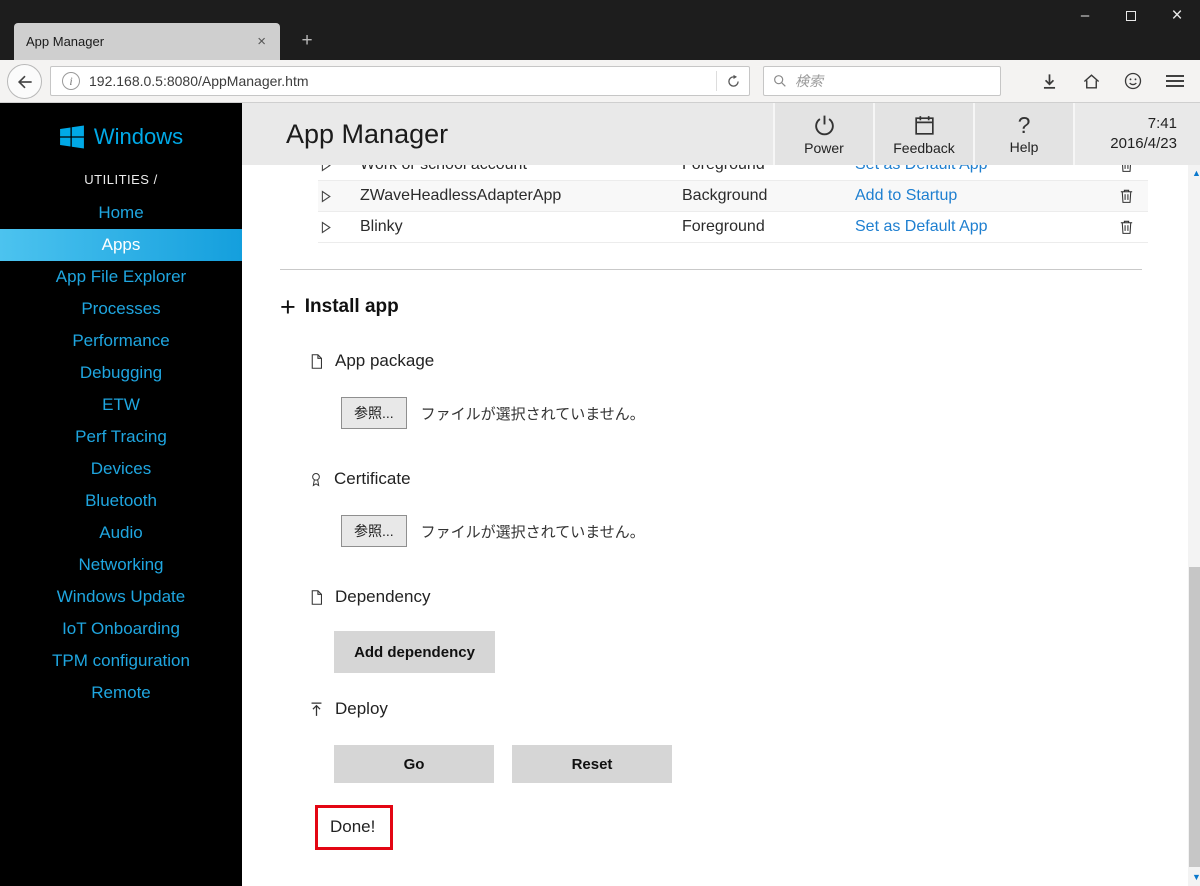 The height and width of the screenshot is (886, 1200). Describe the element at coordinates (768, 169) in the screenshot. I see `app-state: Foreground` at that location.